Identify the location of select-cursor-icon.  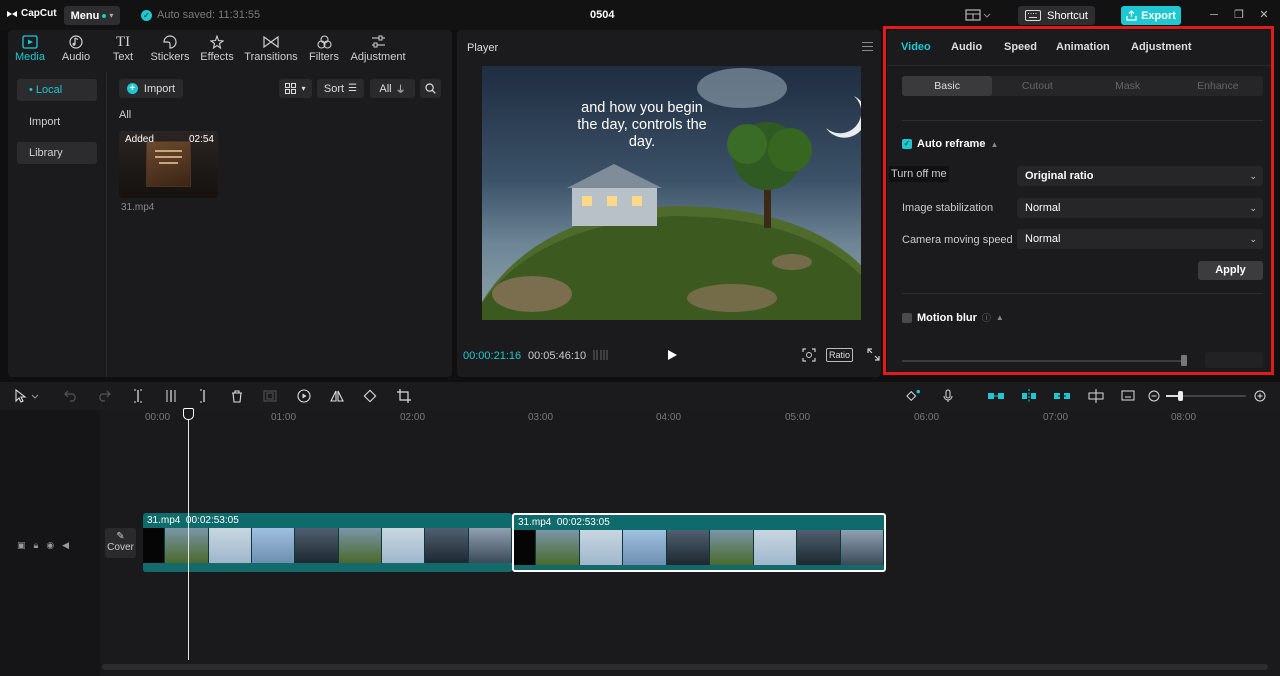
(27, 396).